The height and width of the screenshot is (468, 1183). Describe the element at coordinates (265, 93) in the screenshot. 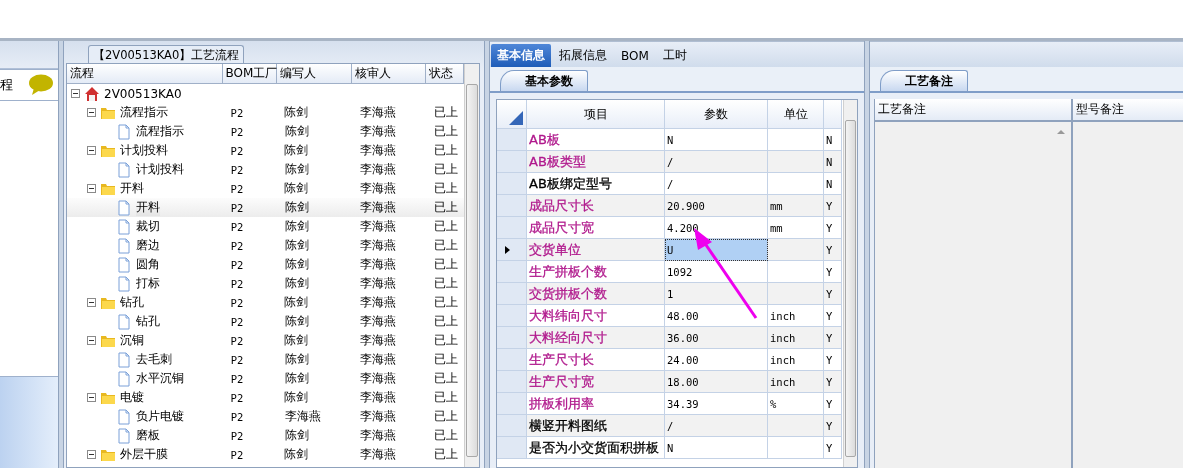

I see `tree-row: 2V00513KA0` at that location.